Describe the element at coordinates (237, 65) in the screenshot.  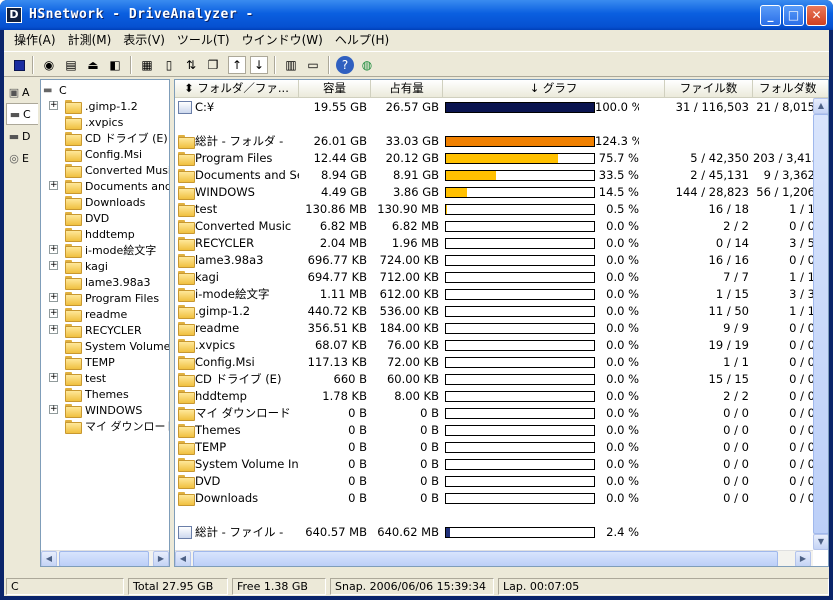
I see `arrow-up-icon: ↑` at that location.